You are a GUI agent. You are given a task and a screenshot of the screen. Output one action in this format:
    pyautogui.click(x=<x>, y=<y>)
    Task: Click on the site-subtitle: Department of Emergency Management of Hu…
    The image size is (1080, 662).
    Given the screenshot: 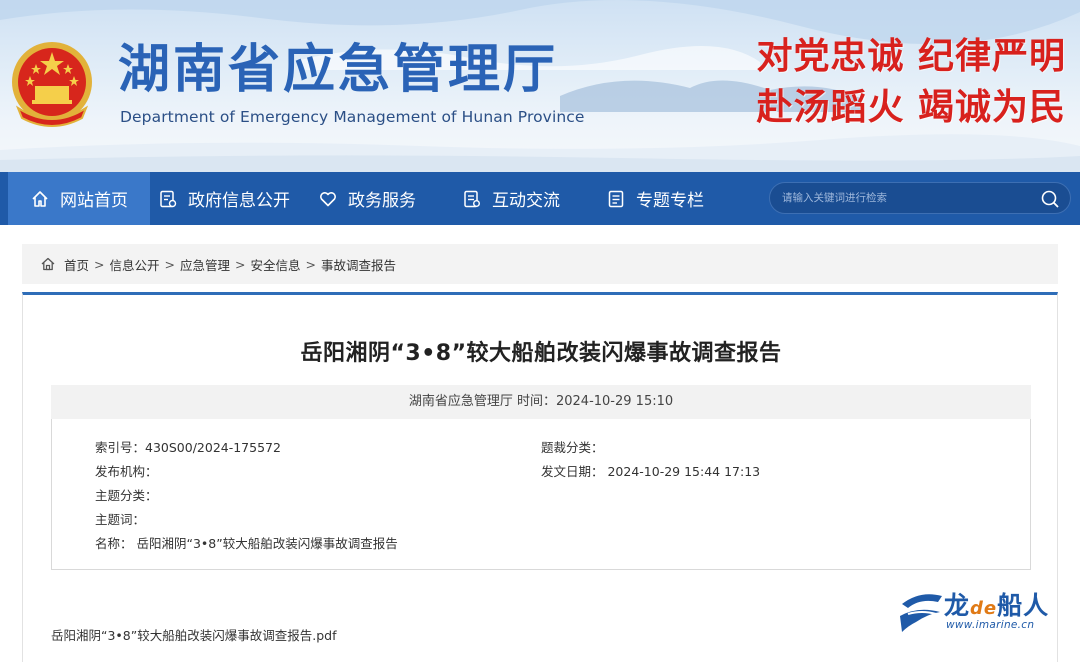 What is the action you would take?
    pyautogui.click(x=352, y=117)
    